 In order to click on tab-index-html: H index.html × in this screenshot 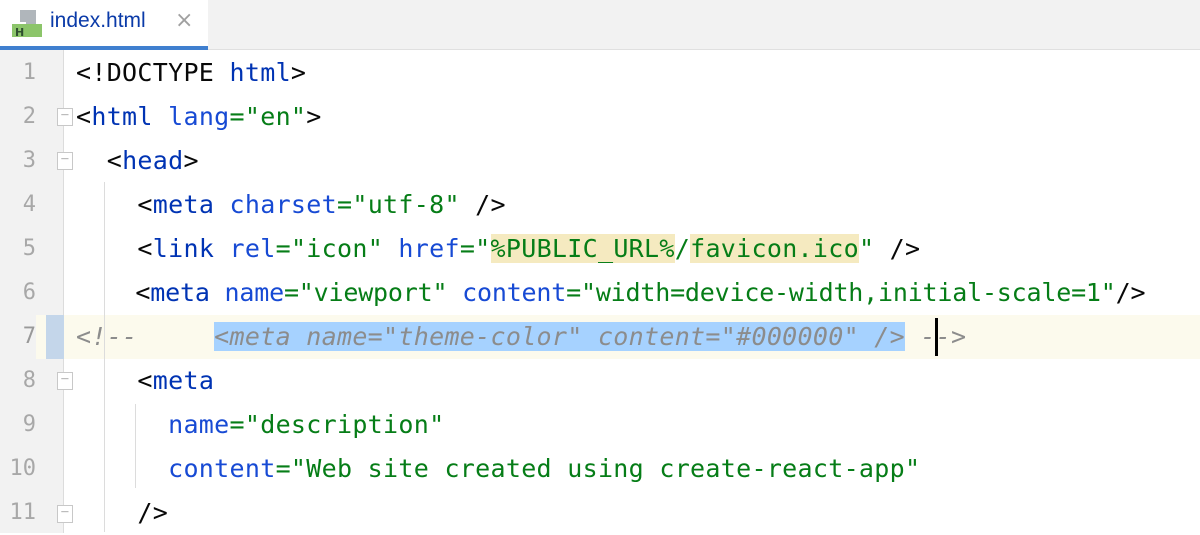, I will do `click(104, 25)`.